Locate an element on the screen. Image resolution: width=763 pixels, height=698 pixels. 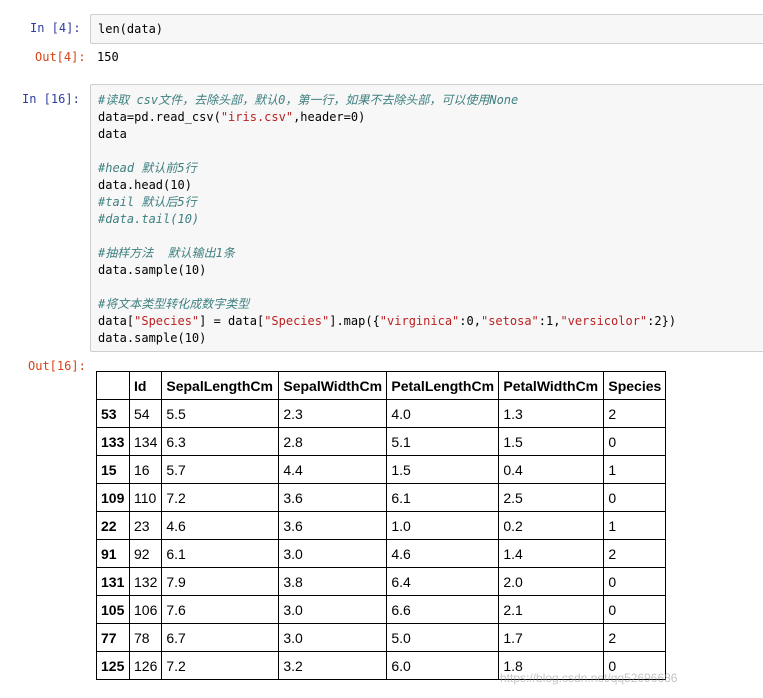
watermark: https://blog.csdn.net/qq52696686 is located at coordinates (589, 678).